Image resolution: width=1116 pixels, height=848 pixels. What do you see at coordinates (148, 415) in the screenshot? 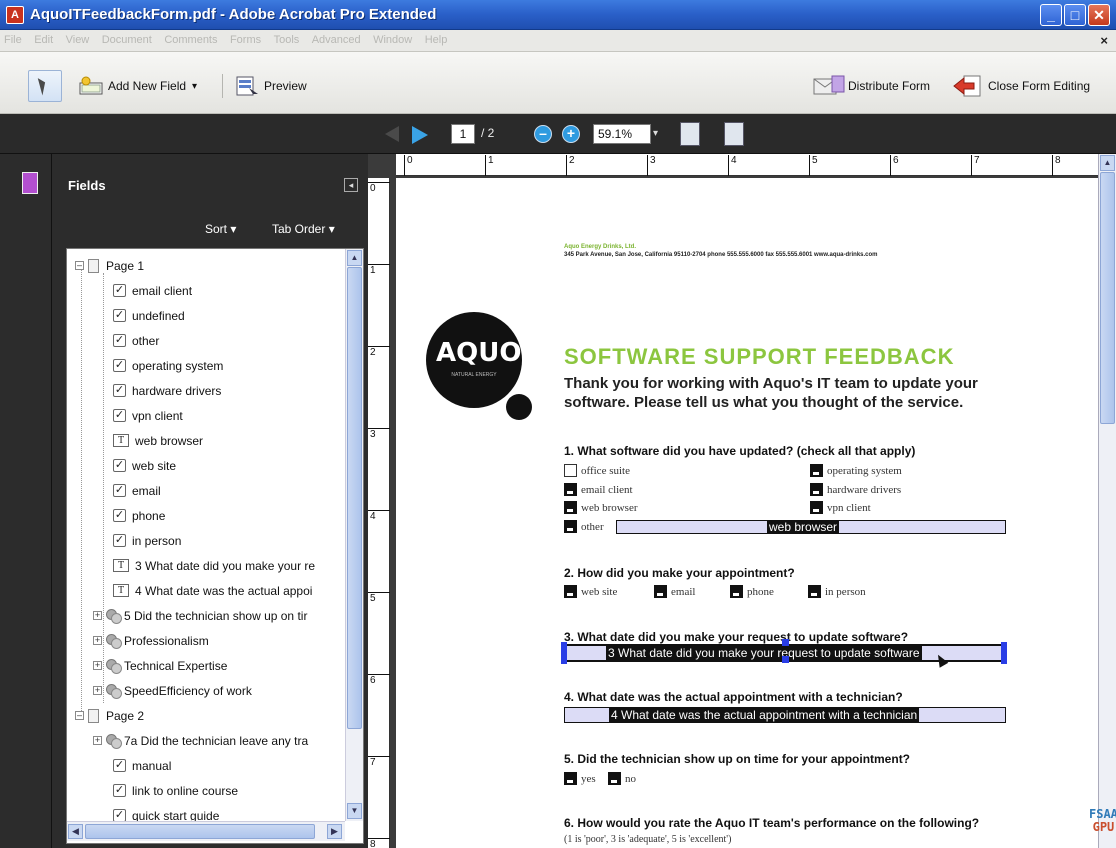
I see `tree-field-item: ✓ vpn client` at bounding box center [148, 415].